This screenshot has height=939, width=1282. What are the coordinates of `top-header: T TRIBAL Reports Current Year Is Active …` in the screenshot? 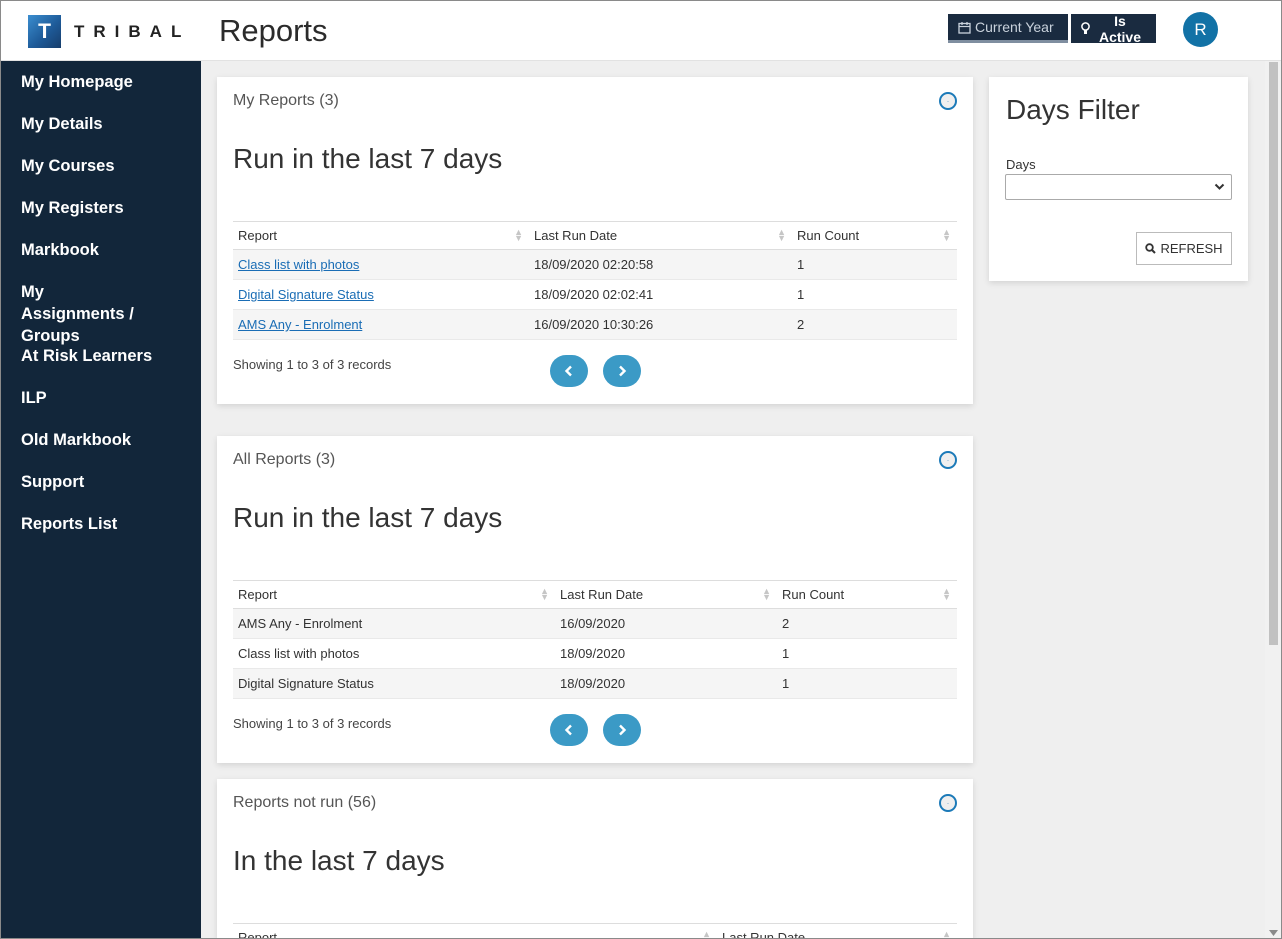 It's located at (641, 30).